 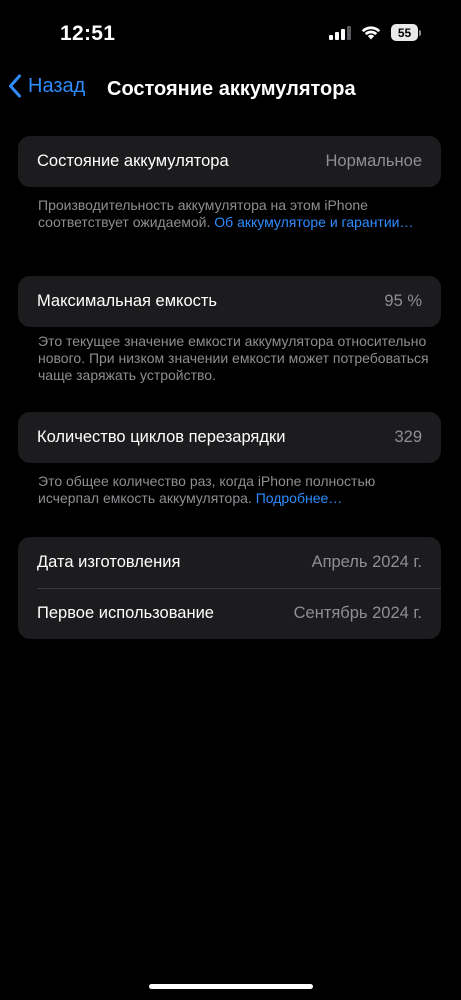 I want to click on wifi-icon, so click(x=371, y=33).